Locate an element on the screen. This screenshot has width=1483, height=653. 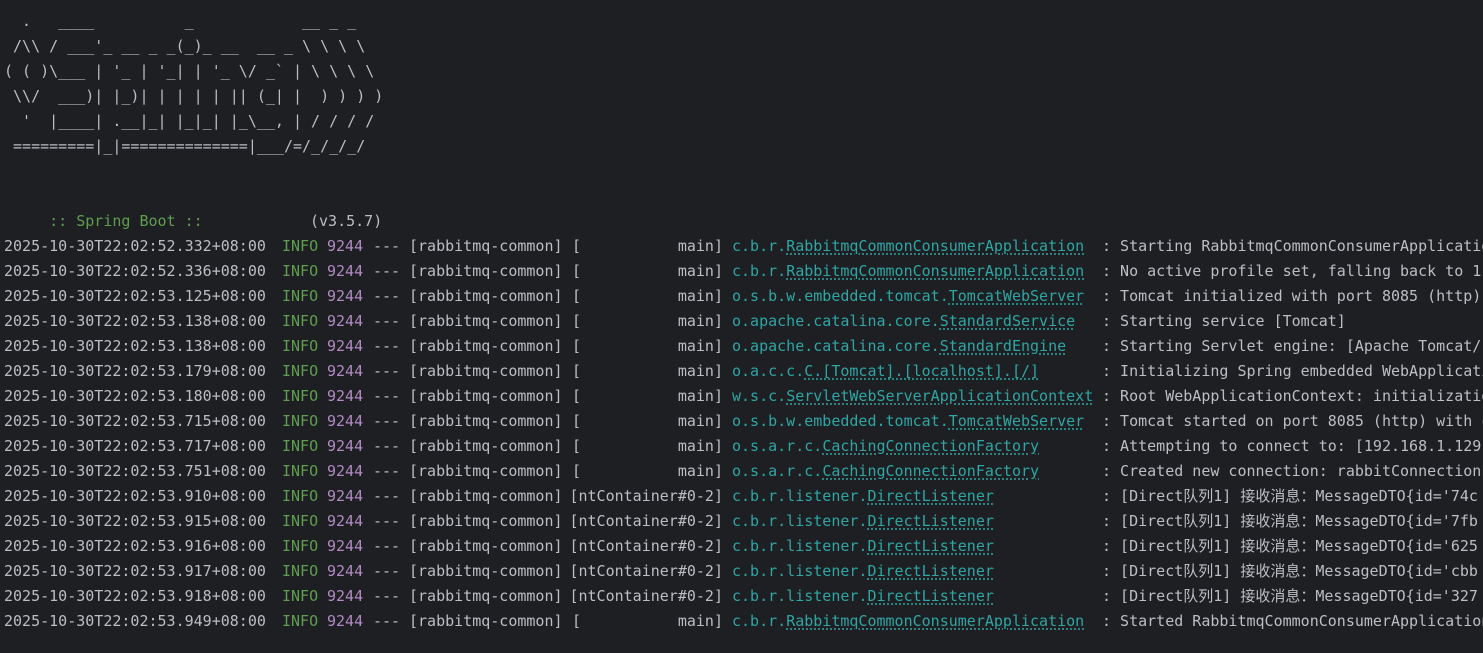
log-logger-class-link: C.[Tomcat].[localhost].[/] is located at coordinates (922, 371).